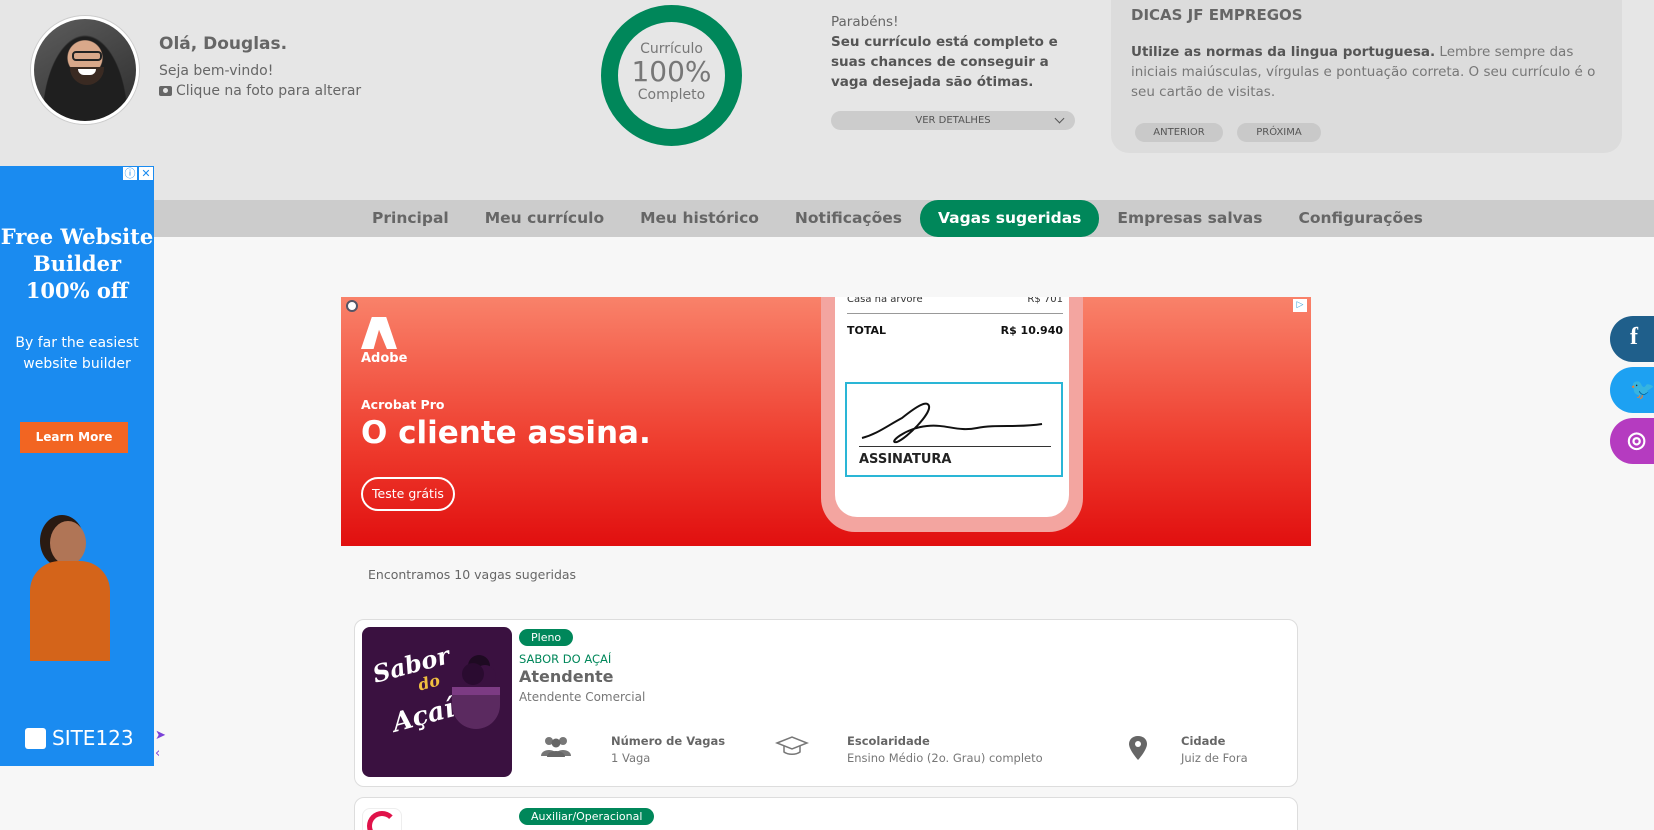 The height and width of the screenshot is (830, 1654). Describe the element at coordinates (476, 708) in the screenshot. I see `acai-bowl-shape` at that location.